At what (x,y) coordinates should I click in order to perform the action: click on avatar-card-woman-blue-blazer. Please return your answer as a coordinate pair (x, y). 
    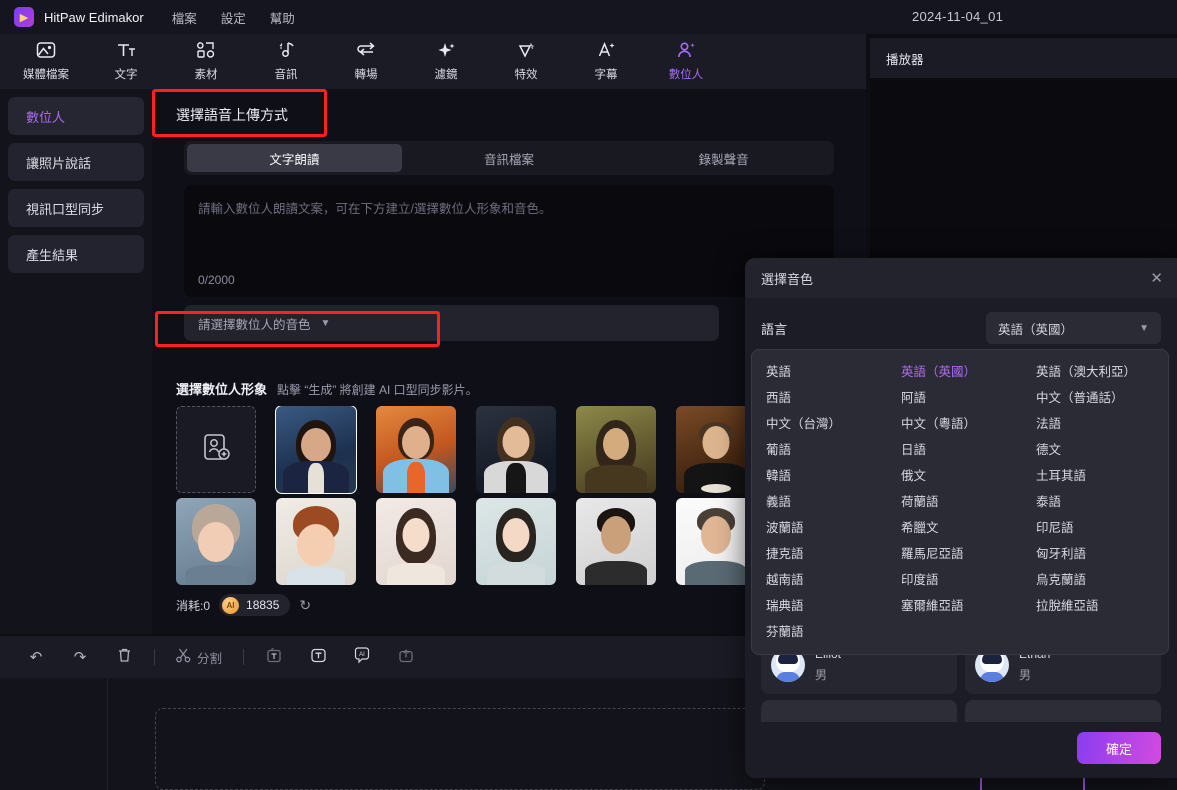
    Looking at the image, I should click on (416, 449).